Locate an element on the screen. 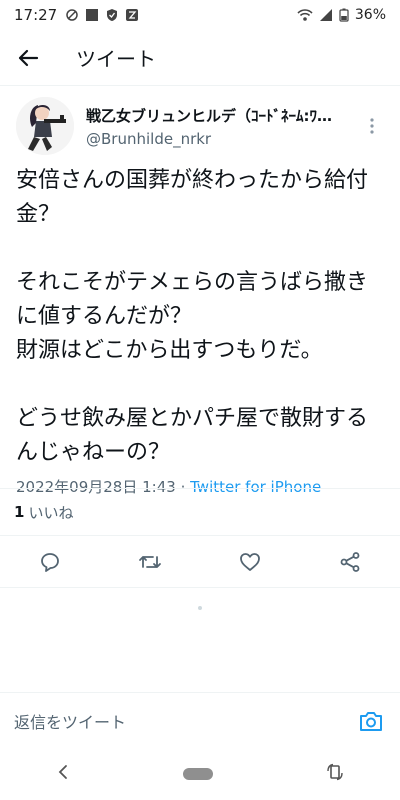 This screenshot has width=400, height=800. arrow-left-icon is located at coordinates (28, 57).